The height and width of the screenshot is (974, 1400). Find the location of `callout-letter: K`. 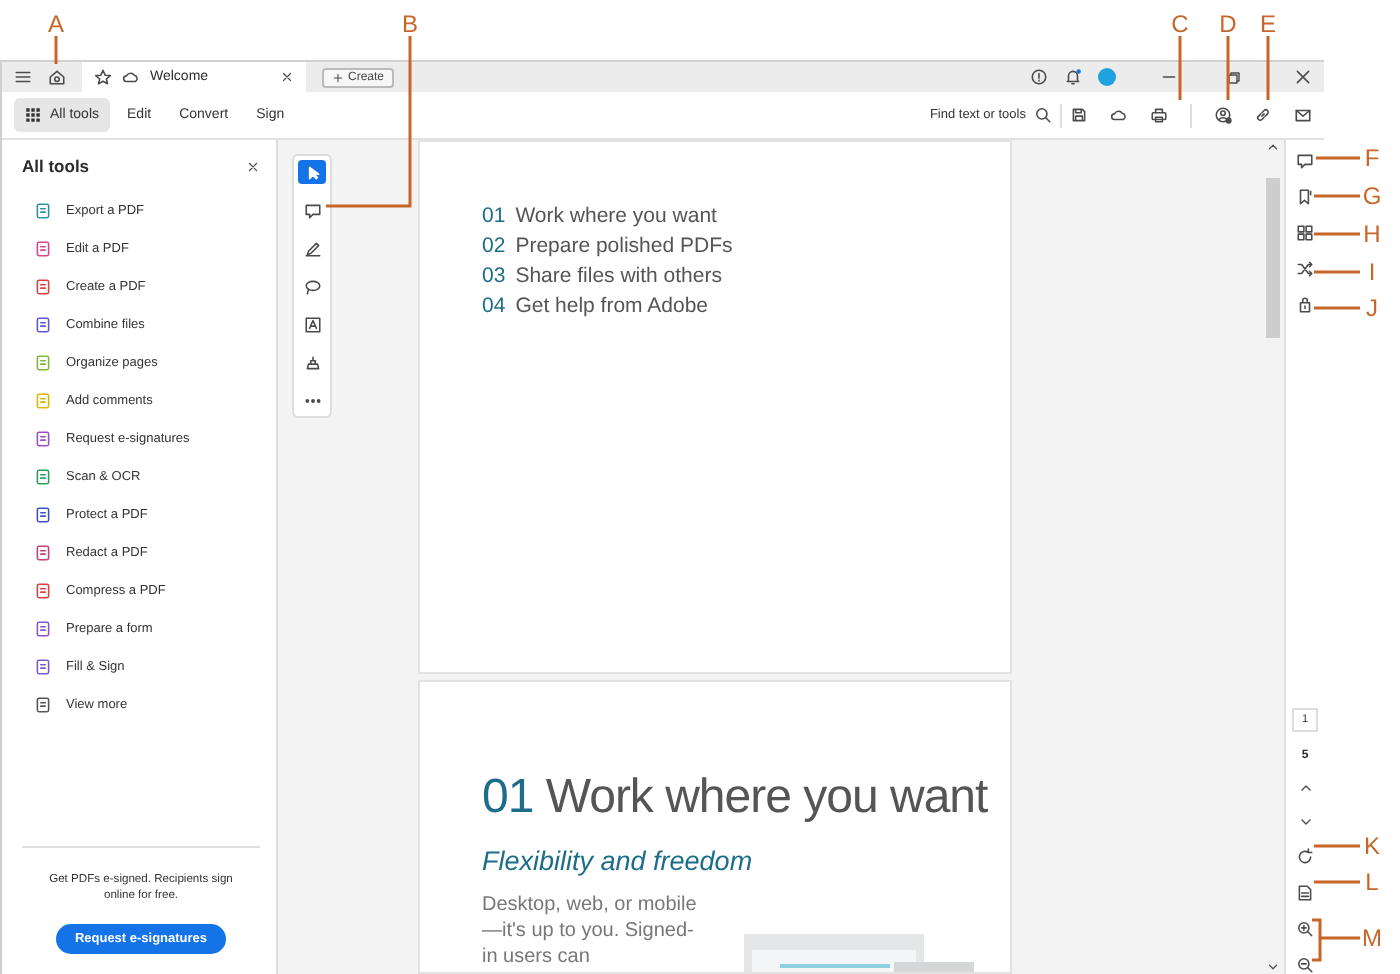

callout-letter: K is located at coordinates (1372, 846).